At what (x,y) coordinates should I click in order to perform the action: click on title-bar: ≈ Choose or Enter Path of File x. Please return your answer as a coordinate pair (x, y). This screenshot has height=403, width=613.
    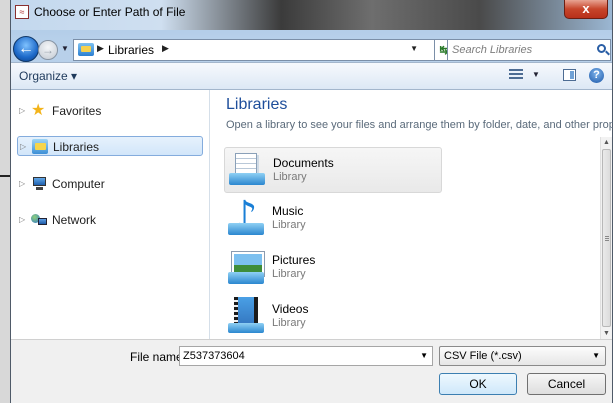
    Looking at the image, I should click on (311, 15).